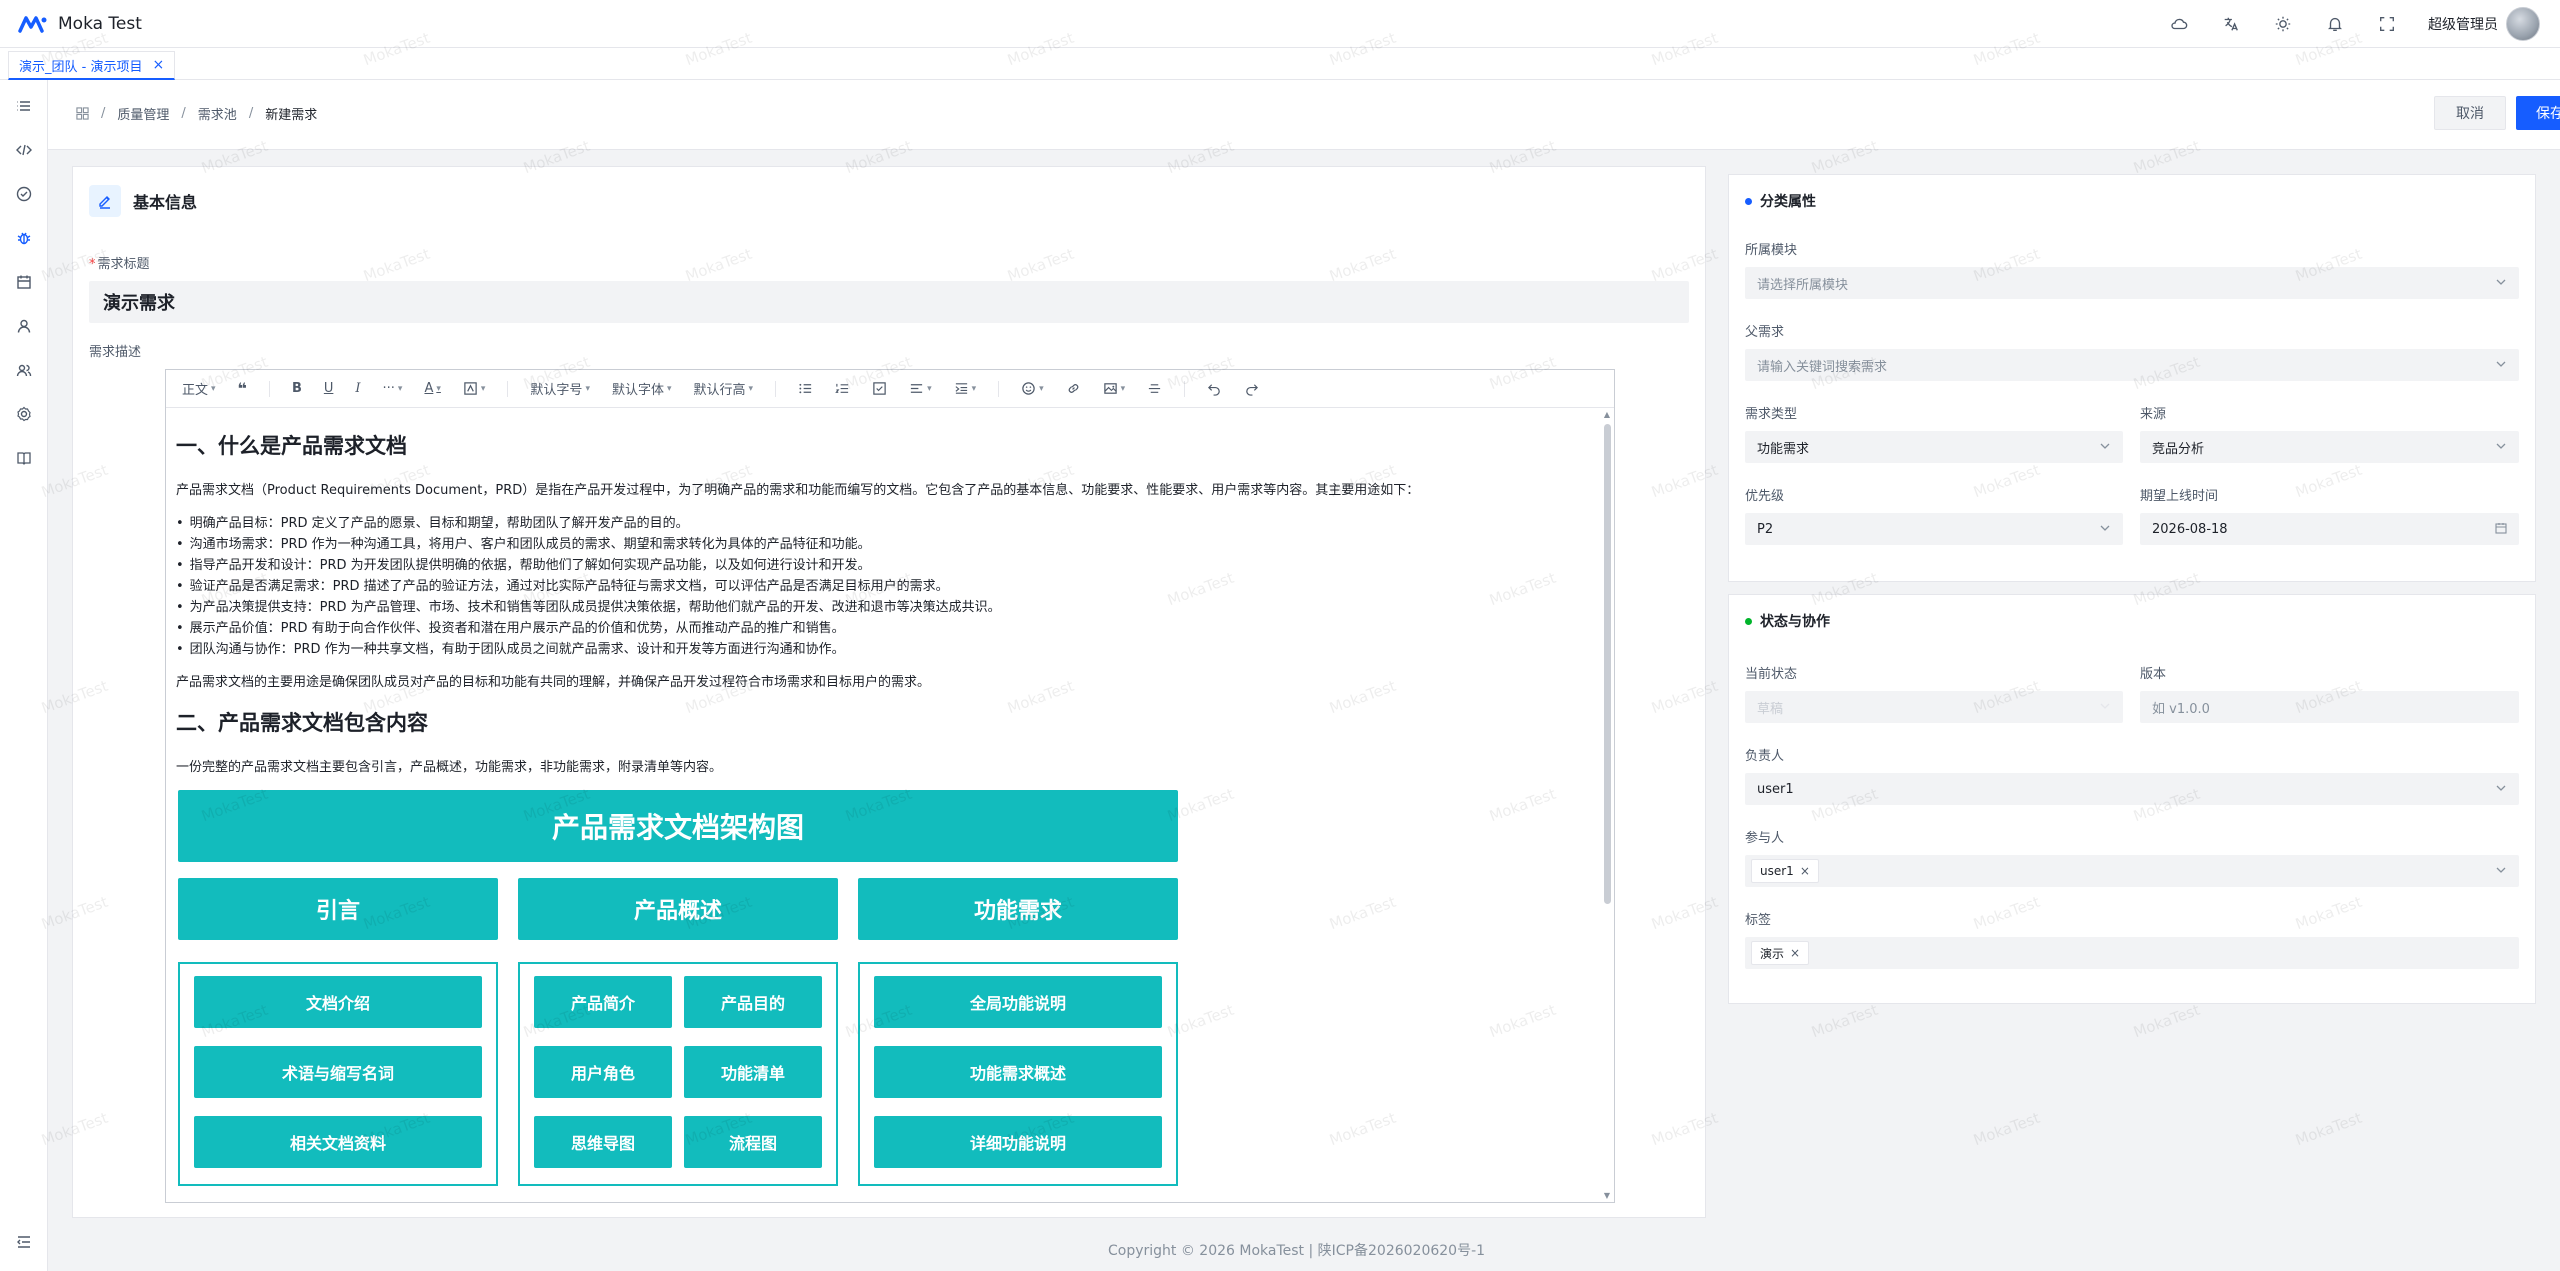  Describe the element at coordinates (2231, 24) in the screenshot. I see `translate-icon` at that location.